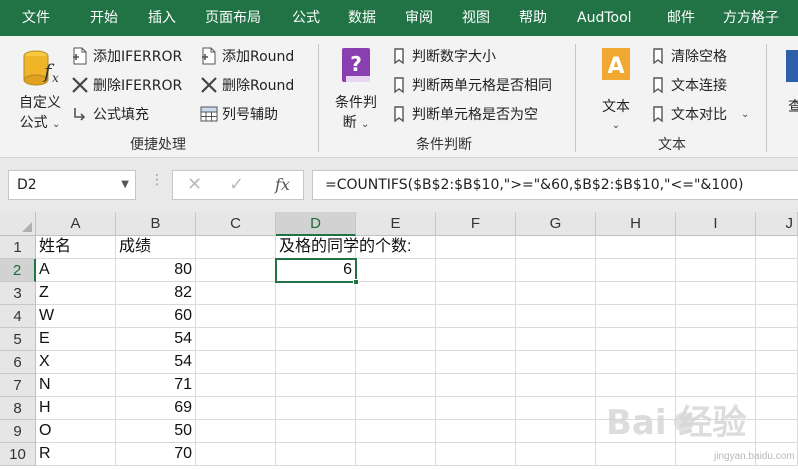 The height and width of the screenshot is (469, 798). I want to click on cell-e10, so click(396, 454).